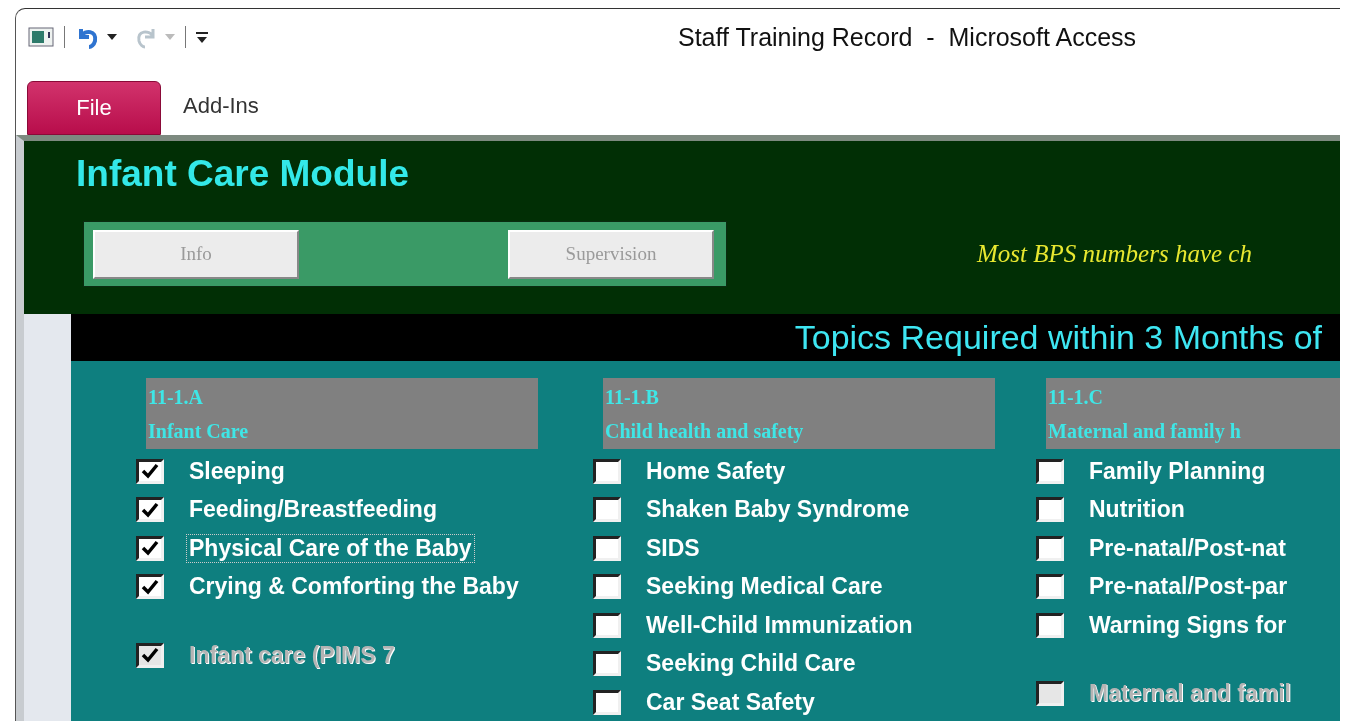  Describe the element at coordinates (1058, 337) in the screenshot. I see `section-heading: Topics Required within 3 Months of` at that location.